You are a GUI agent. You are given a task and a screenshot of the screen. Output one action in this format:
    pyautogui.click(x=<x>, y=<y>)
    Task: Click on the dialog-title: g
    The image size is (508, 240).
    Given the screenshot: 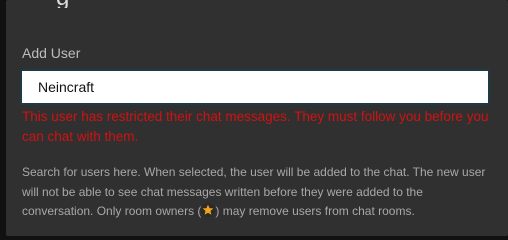 What is the action you would take?
    pyautogui.click(x=62, y=4)
    